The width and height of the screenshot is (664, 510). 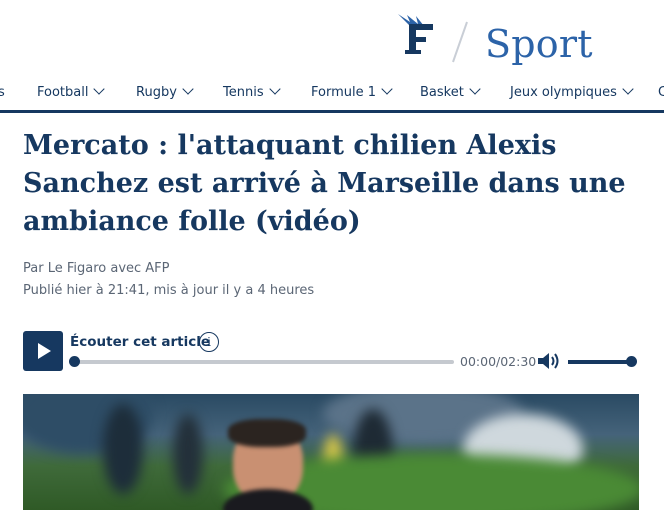 I want to click on nav-item-jeux-olympiques: Jeux olympiques, so click(x=572, y=93).